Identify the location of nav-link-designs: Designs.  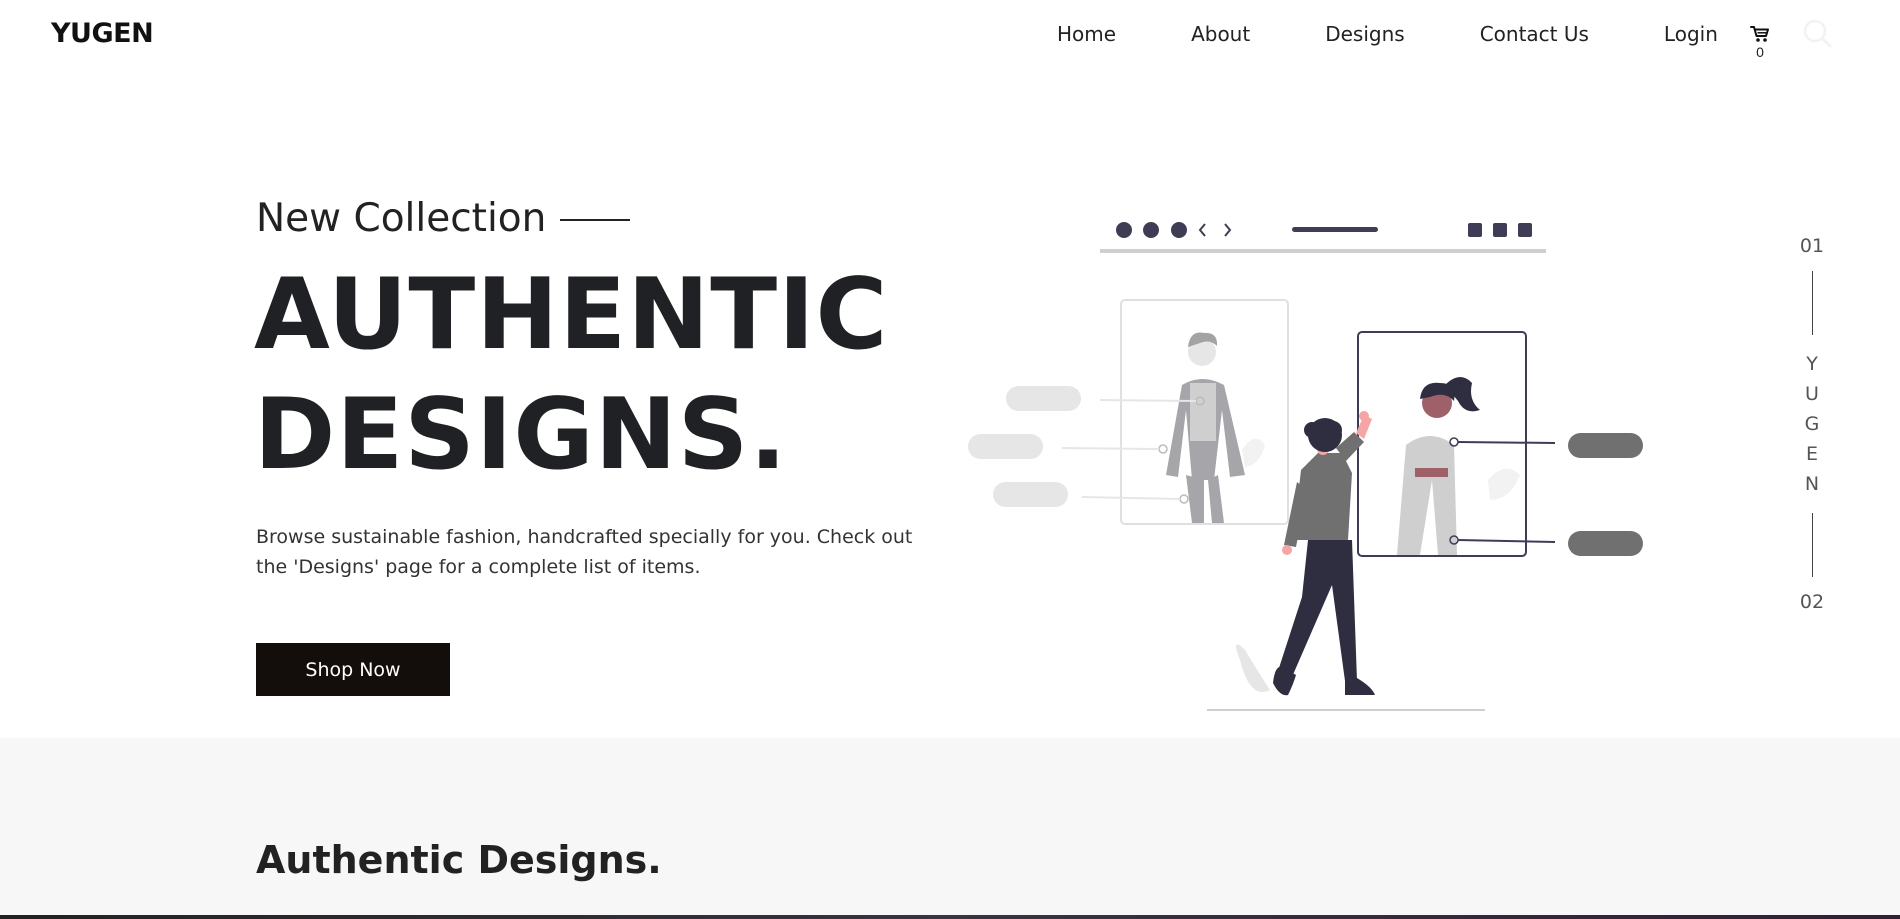
(1364, 34).